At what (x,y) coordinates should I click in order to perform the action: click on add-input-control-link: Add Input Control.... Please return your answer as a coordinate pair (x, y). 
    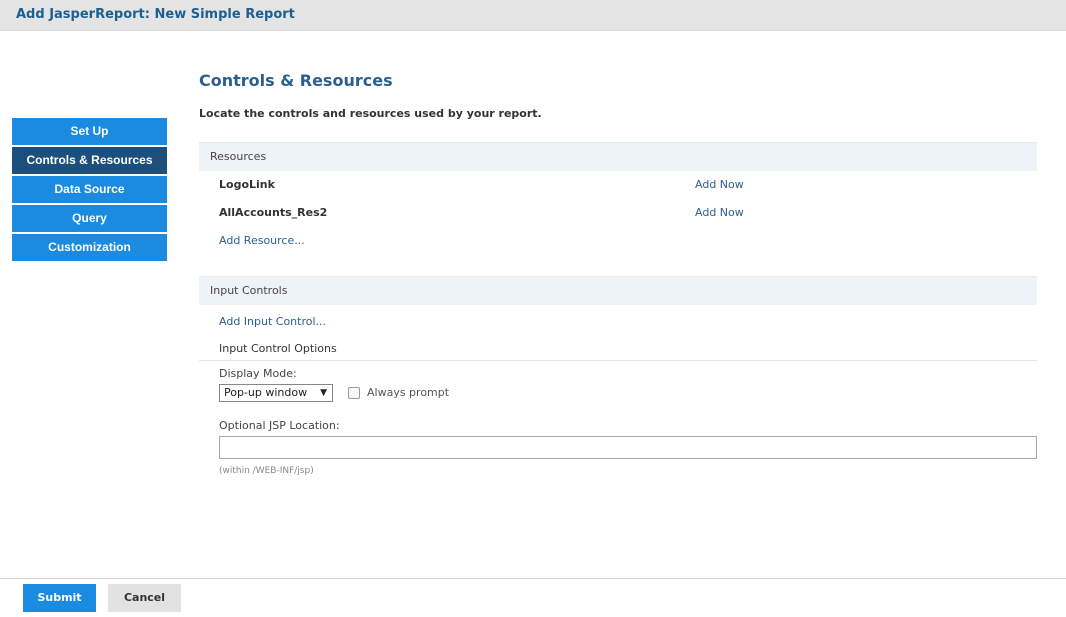
    Looking at the image, I should click on (272, 321).